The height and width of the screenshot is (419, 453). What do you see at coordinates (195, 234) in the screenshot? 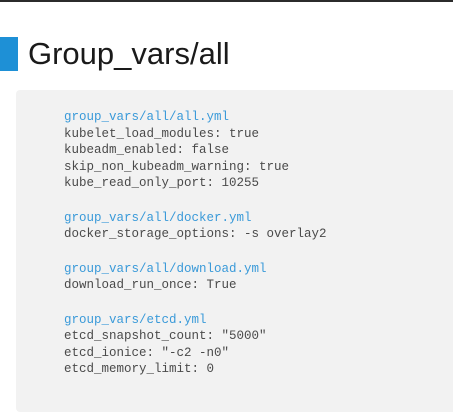
I see `code-line: docker_storage_options: -s overlay2` at bounding box center [195, 234].